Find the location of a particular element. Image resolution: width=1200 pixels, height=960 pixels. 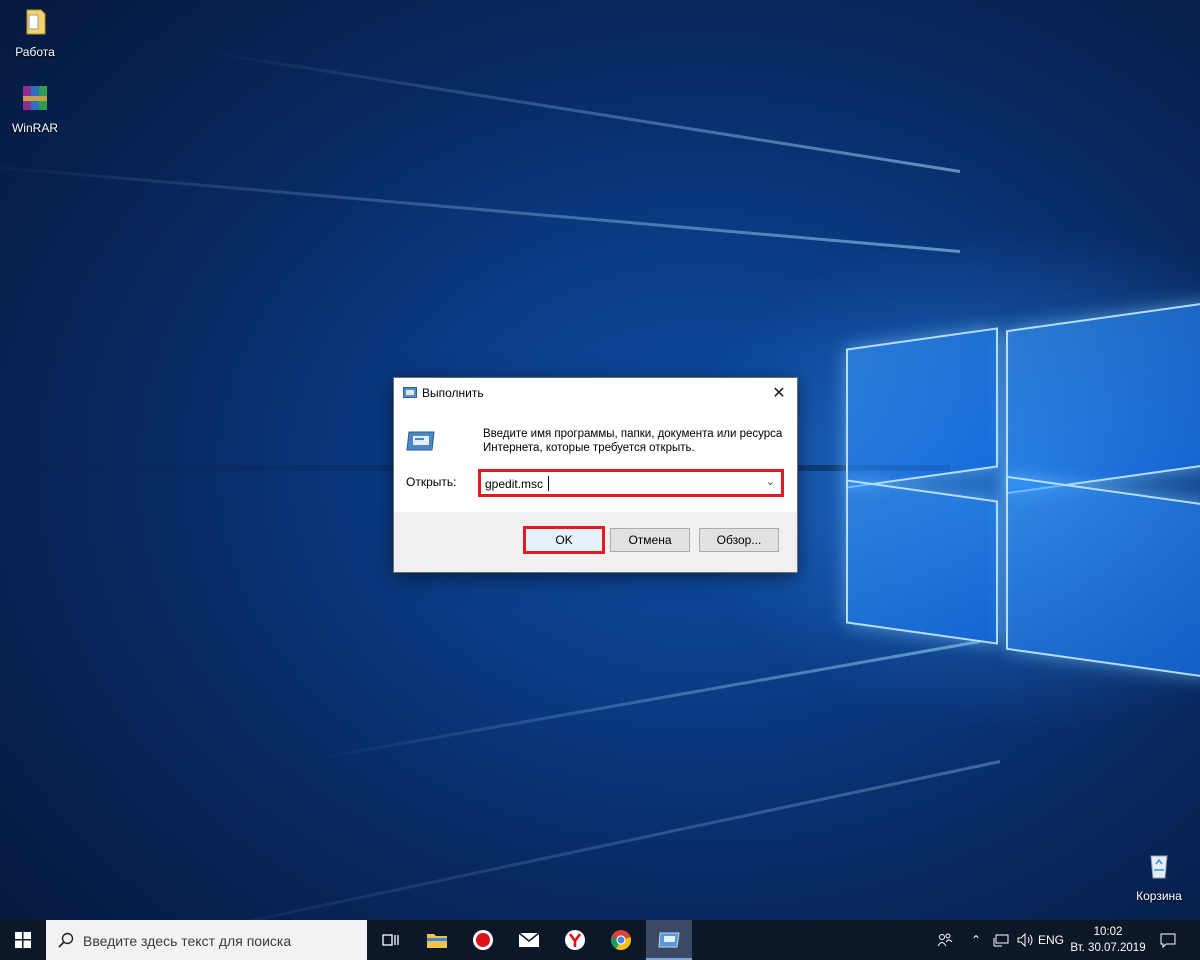

clock-date: Вт. 30.07.2019 is located at coordinates (1108, 948).